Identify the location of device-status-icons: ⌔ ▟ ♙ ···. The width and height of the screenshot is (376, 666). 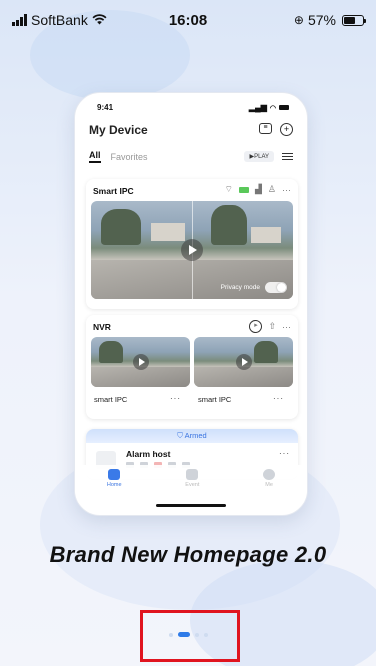
(258, 189).